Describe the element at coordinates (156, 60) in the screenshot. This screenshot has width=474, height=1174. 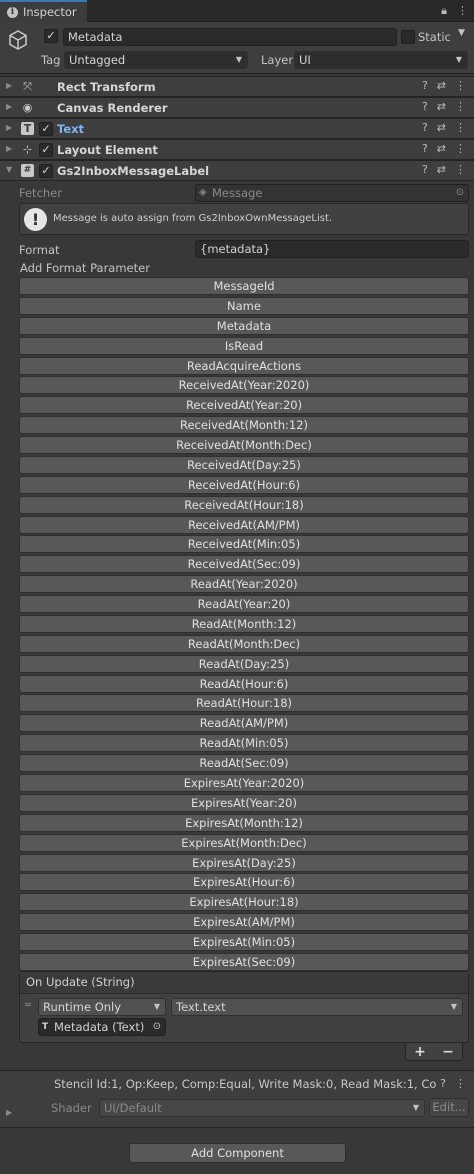
I see `tag-dropdown: Untagged ▼` at that location.